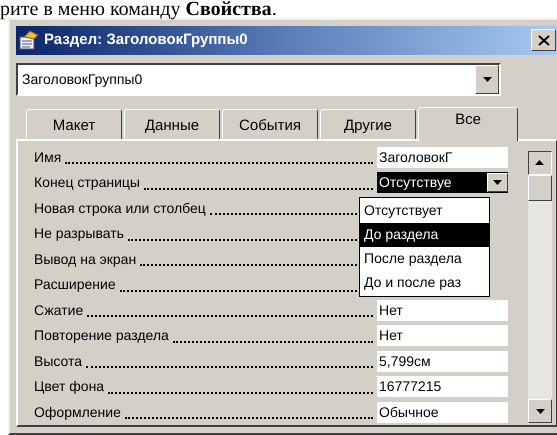  What do you see at coordinates (258, 79) in the screenshot?
I see `object-selector: ЗаголовокГруппы0` at bounding box center [258, 79].